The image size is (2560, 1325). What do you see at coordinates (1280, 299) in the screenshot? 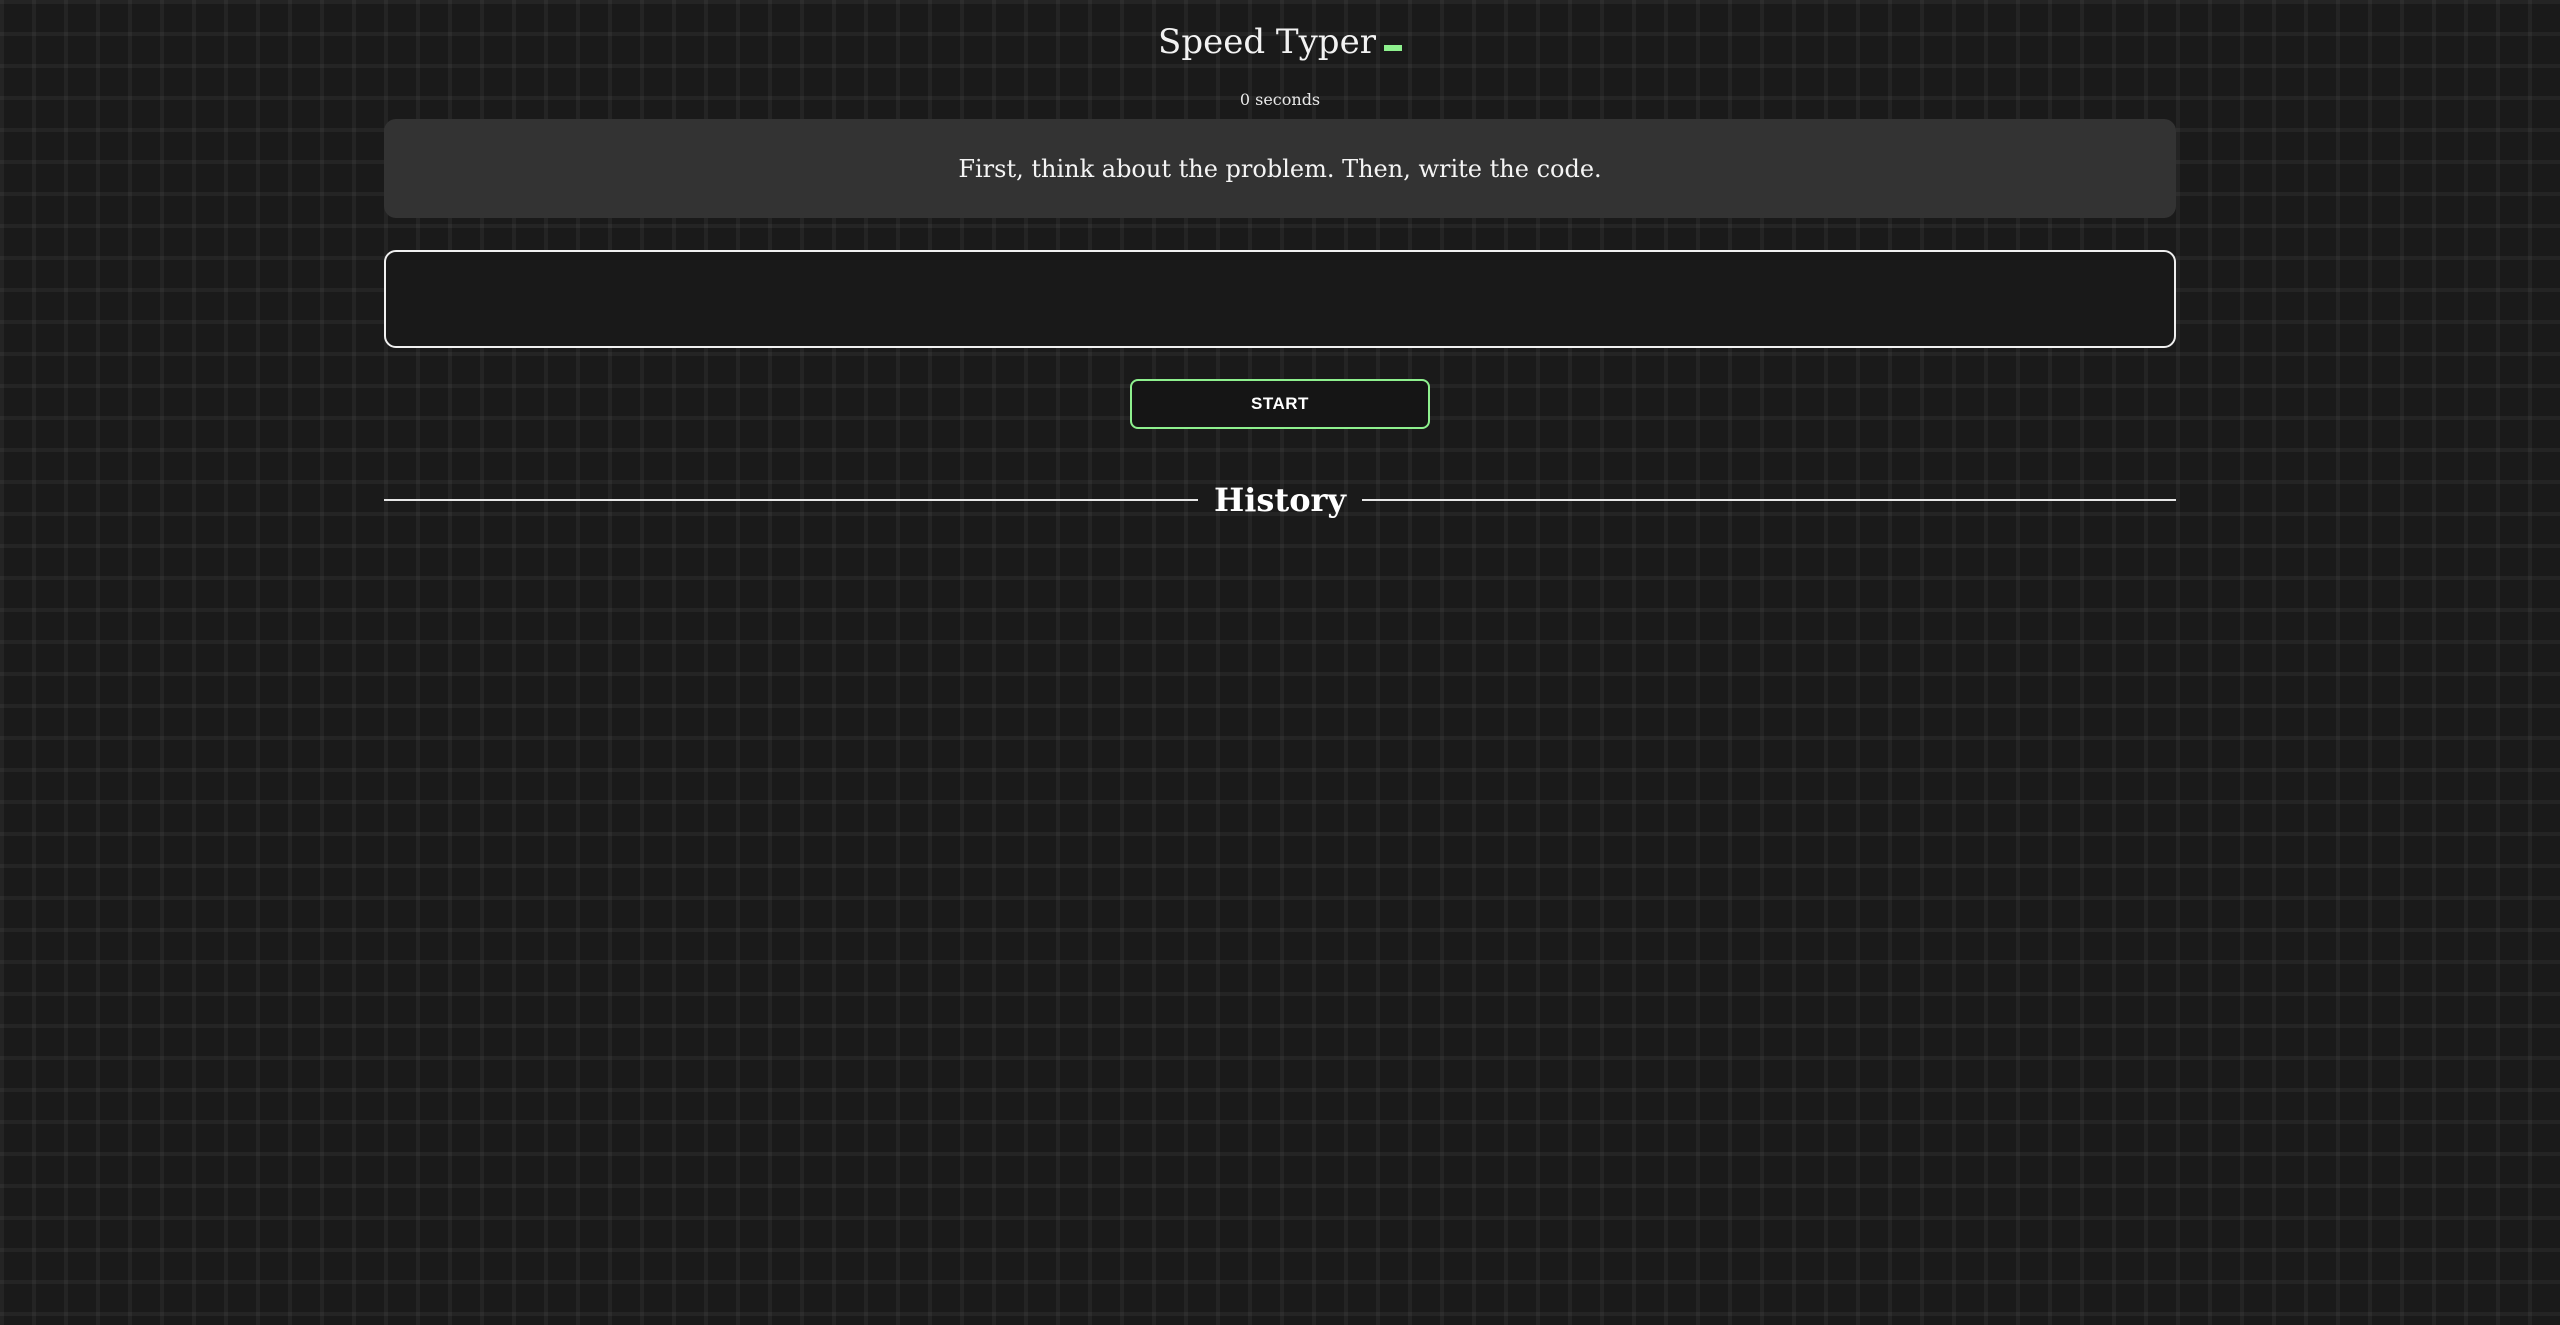
I see `typing-input` at bounding box center [1280, 299].